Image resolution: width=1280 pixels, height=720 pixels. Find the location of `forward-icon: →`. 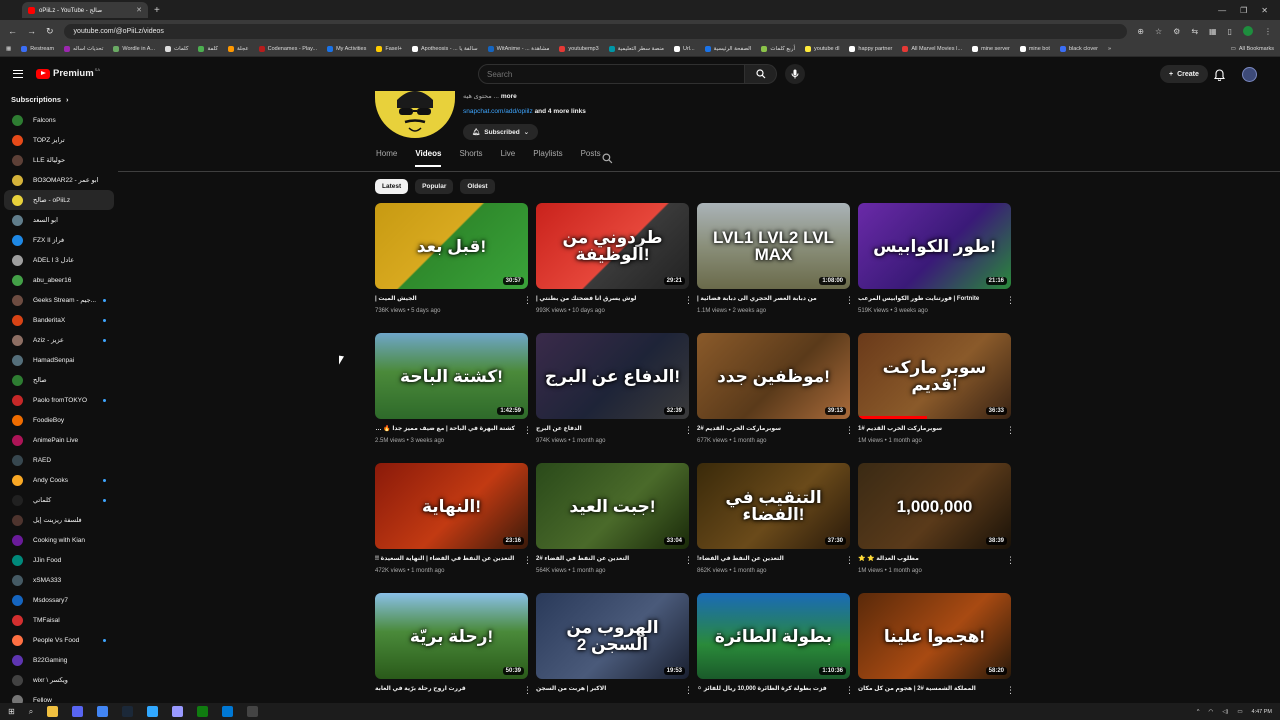

forward-icon: → is located at coordinates (31, 31).